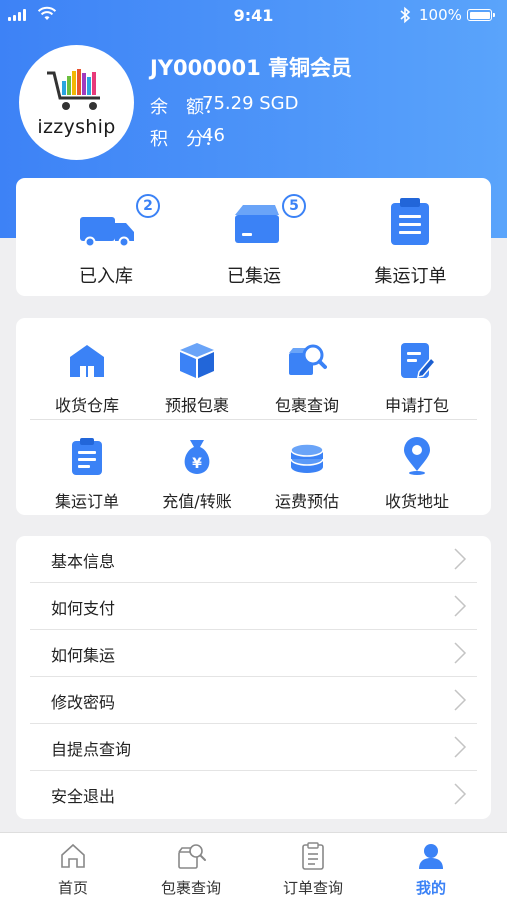  I want to click on menu-item-label: 如何支付, so click(83, 608).